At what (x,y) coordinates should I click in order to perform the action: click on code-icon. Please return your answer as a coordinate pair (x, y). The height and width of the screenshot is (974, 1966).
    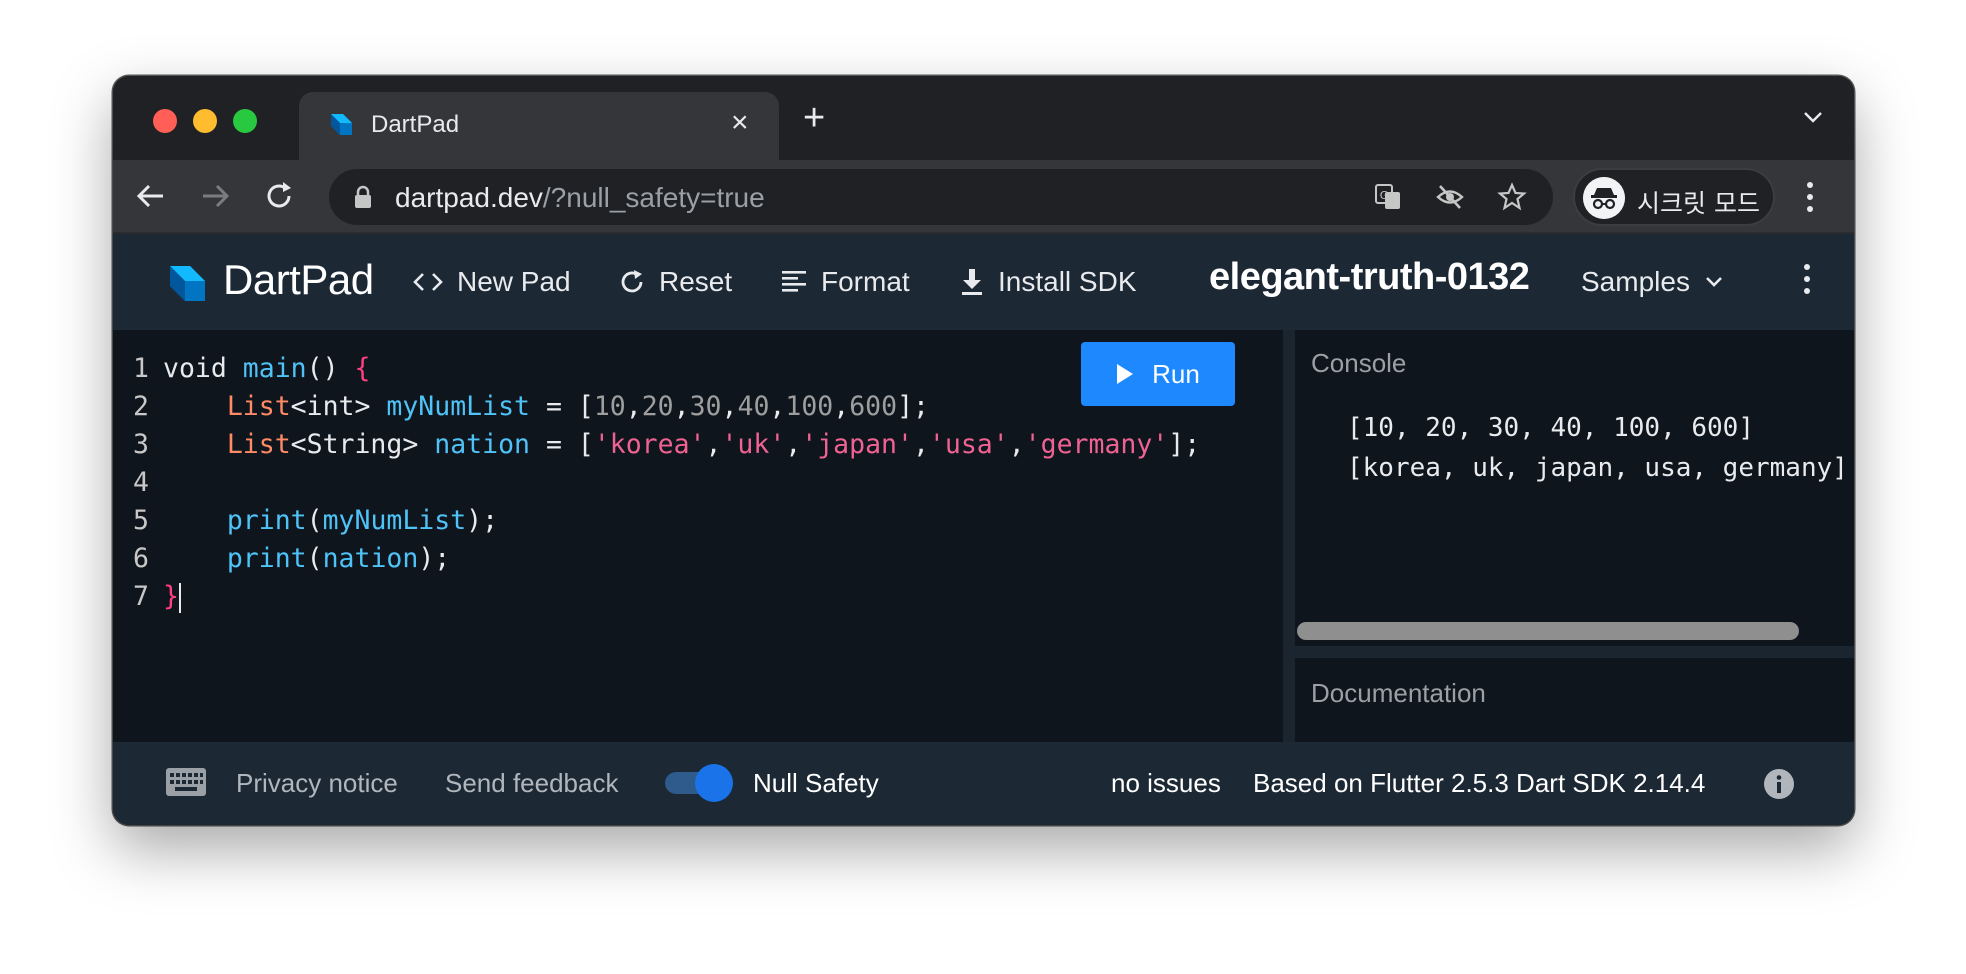
    Looking at the image, I should click on (428, 282).